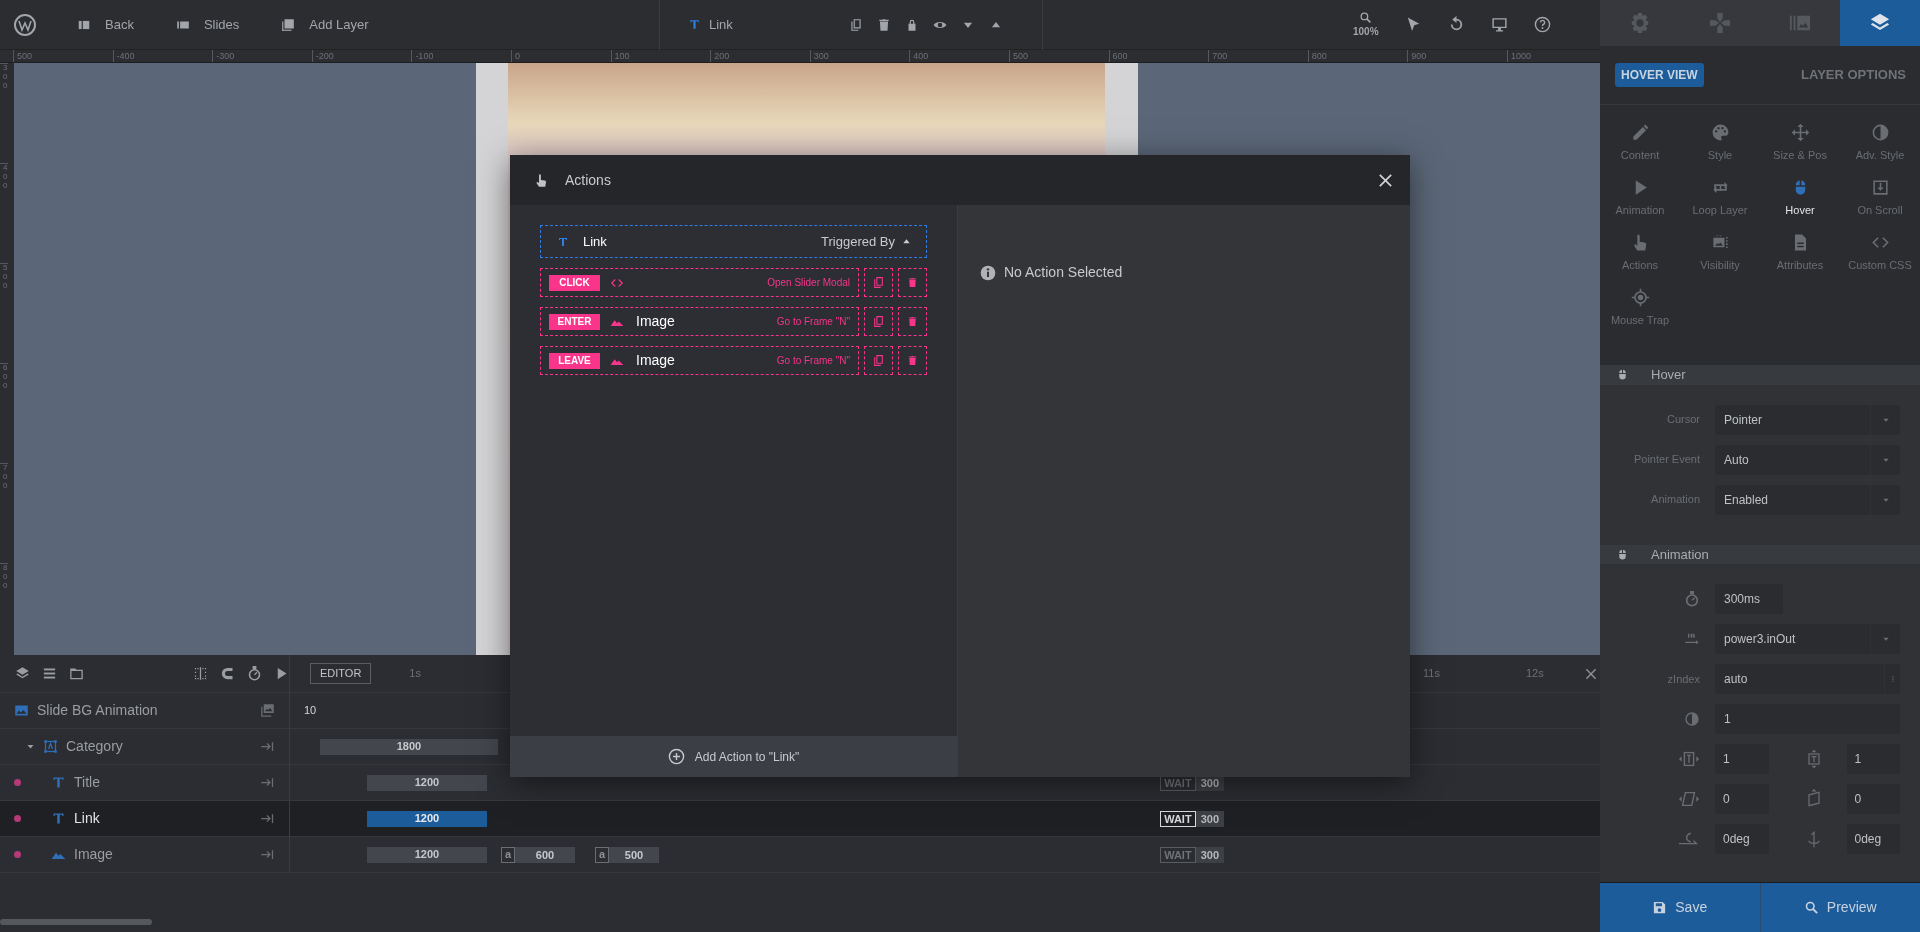 This screenshot has height=932, width=1920. What do you see at coordinates (1807, 639) in the screenshot?
I see `input-field: power3.inOut` at bounding box center [1807, 639].